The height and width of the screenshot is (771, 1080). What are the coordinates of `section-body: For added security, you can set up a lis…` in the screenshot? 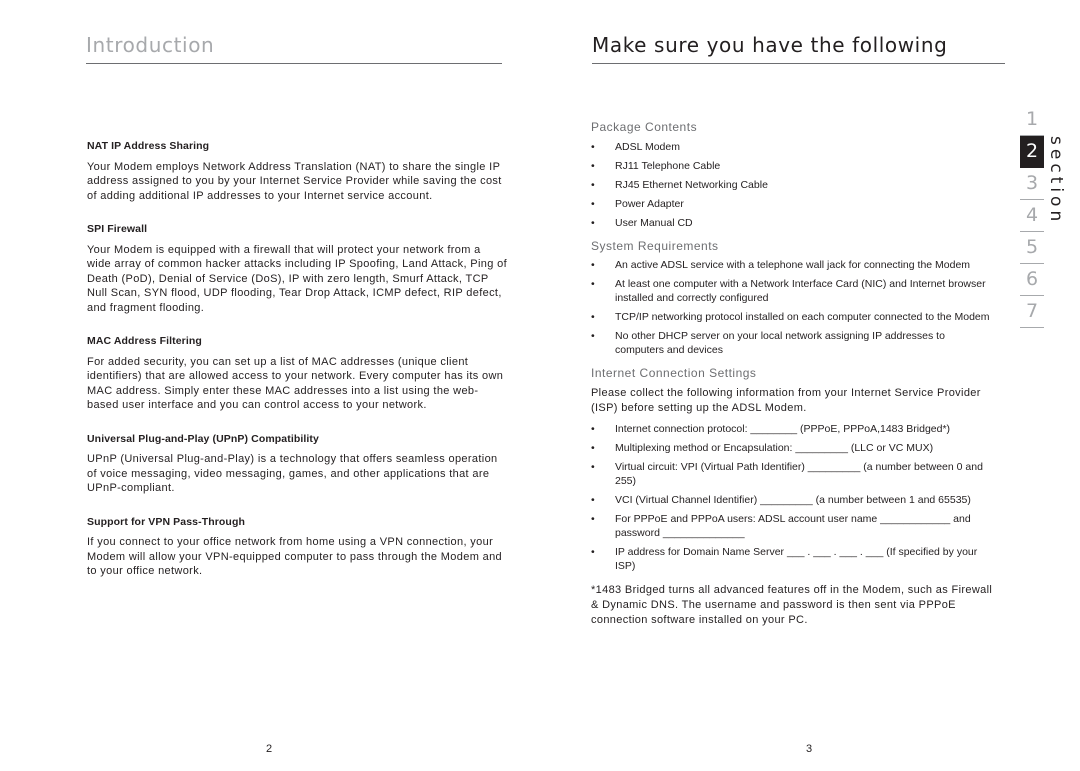 It's located at (295, 383).